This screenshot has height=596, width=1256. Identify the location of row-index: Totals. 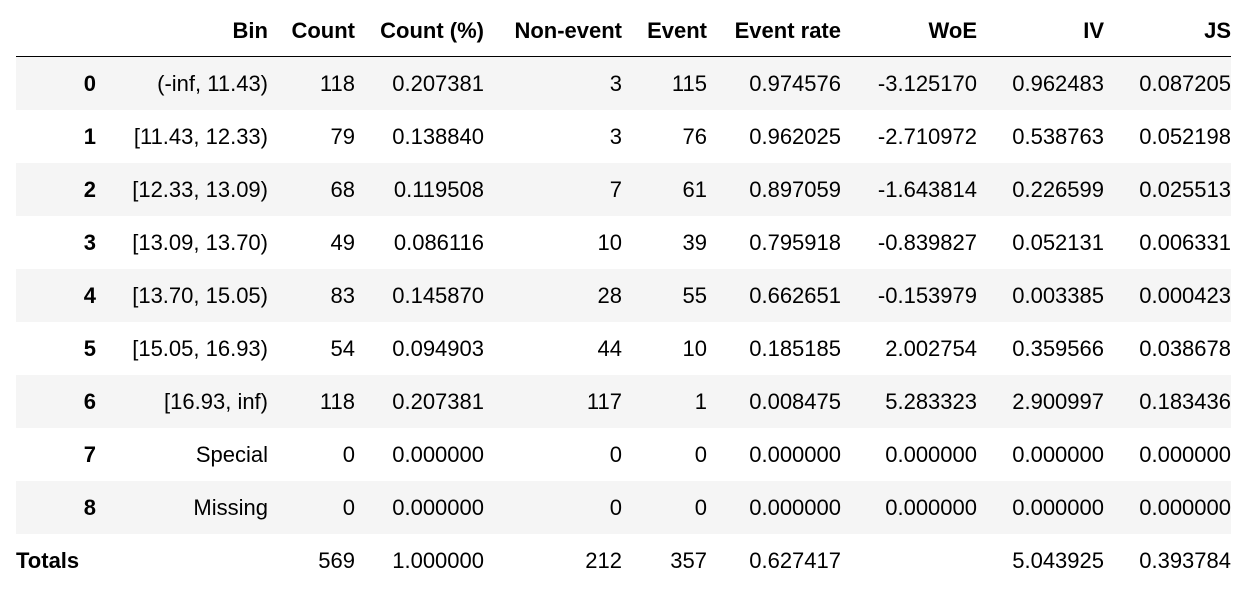
(56, 560).